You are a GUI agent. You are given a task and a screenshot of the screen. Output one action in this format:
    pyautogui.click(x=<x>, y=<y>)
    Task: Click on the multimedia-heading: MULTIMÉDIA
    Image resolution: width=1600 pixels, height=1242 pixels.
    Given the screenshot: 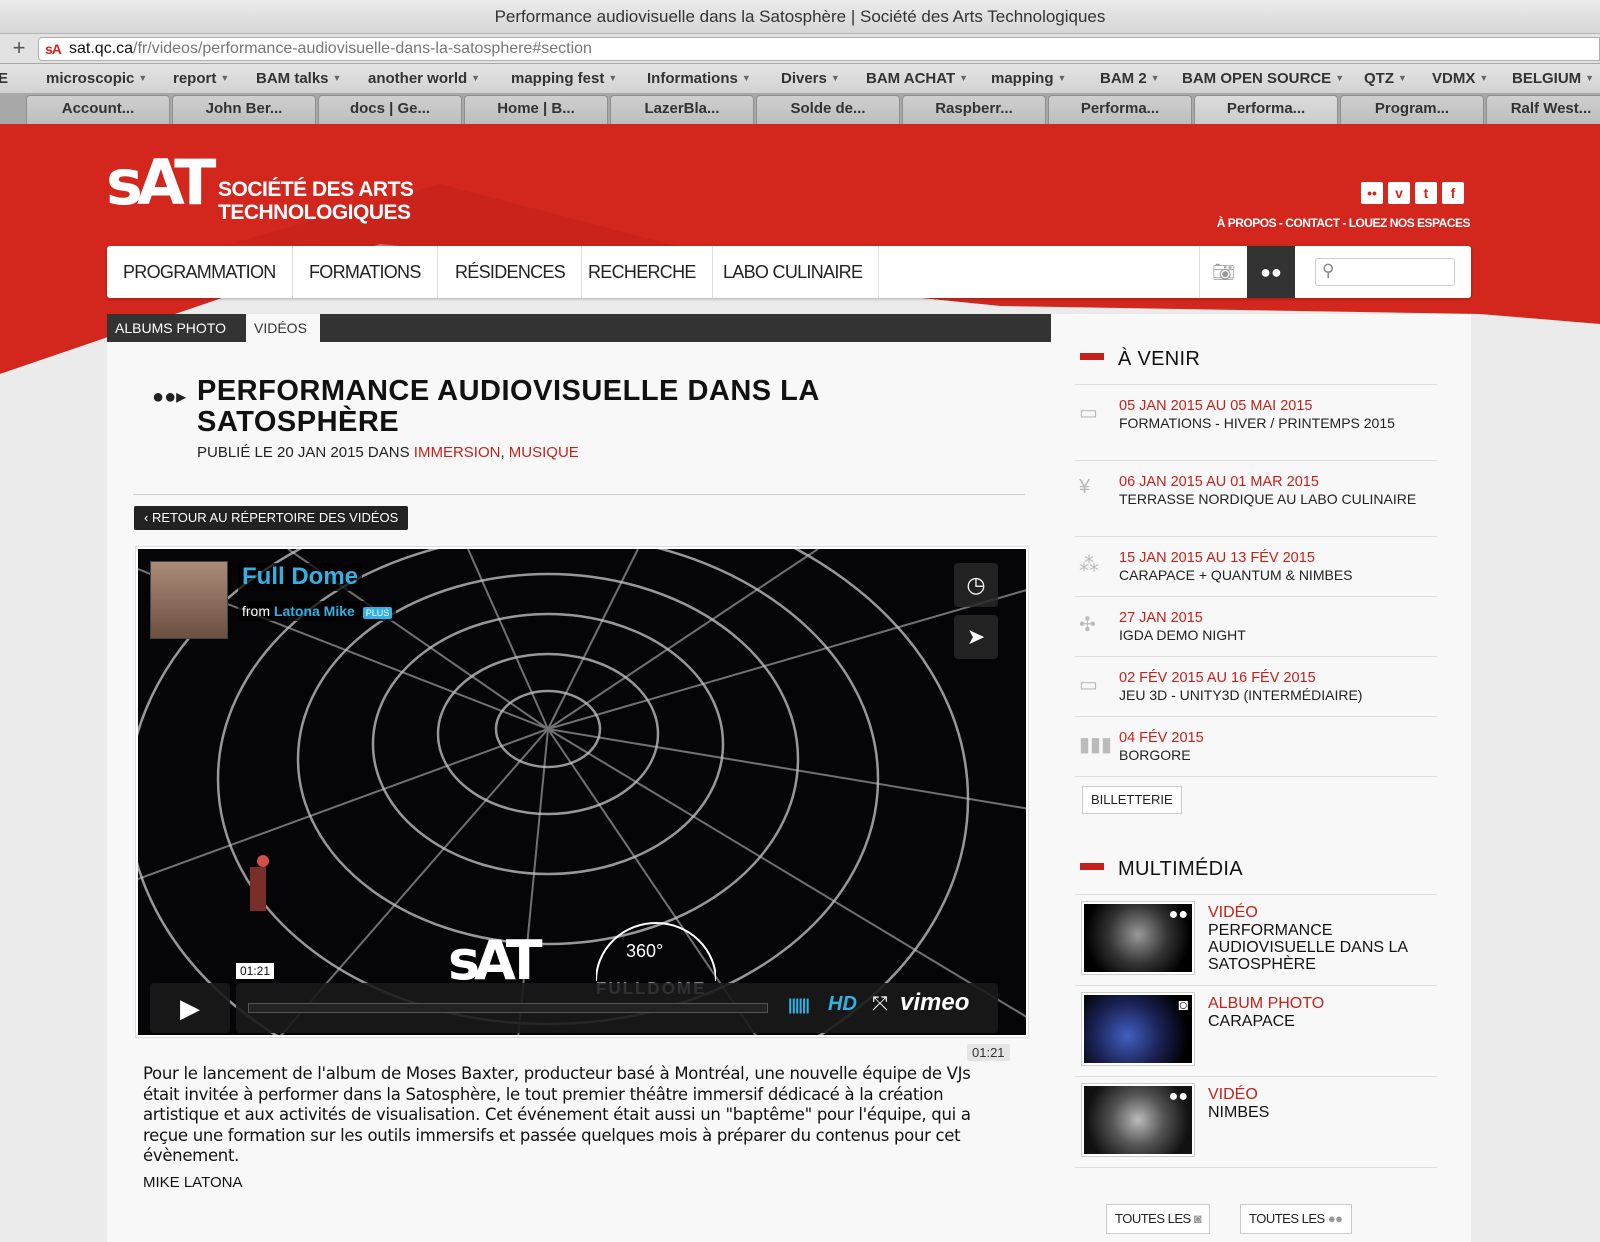 What is the action you would take?
    pyautogui.click(x=1161, y=869)
    